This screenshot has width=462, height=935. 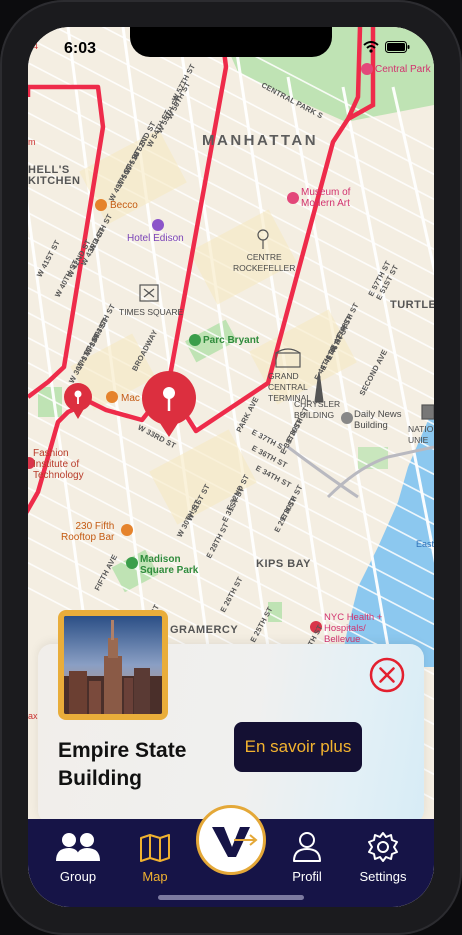 What do you see at coordinates (33, 46) in the screenshot?
I see `map-label-54: 54` at bounding box center [33, 46].